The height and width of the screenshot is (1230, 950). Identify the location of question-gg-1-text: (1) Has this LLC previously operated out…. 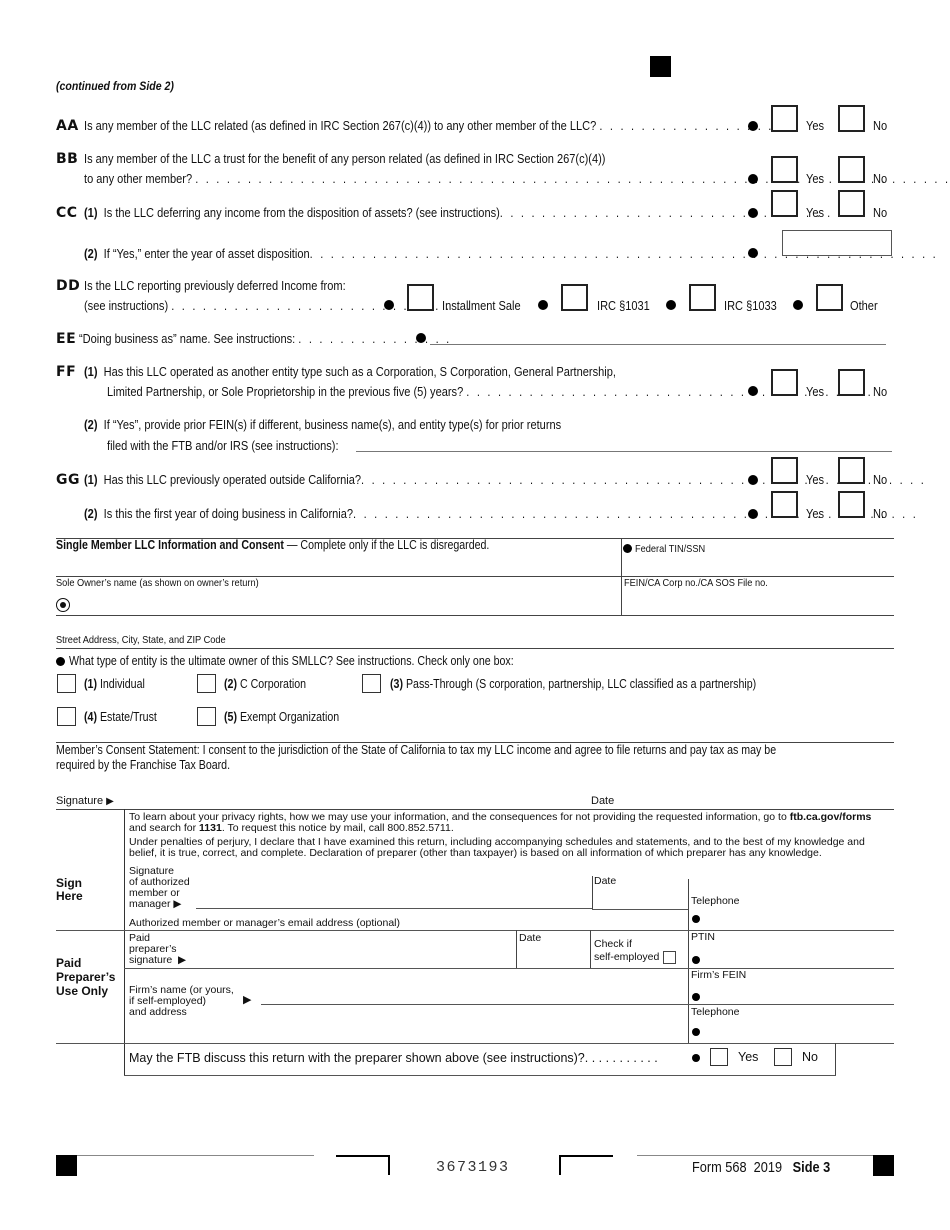
(505, 479).